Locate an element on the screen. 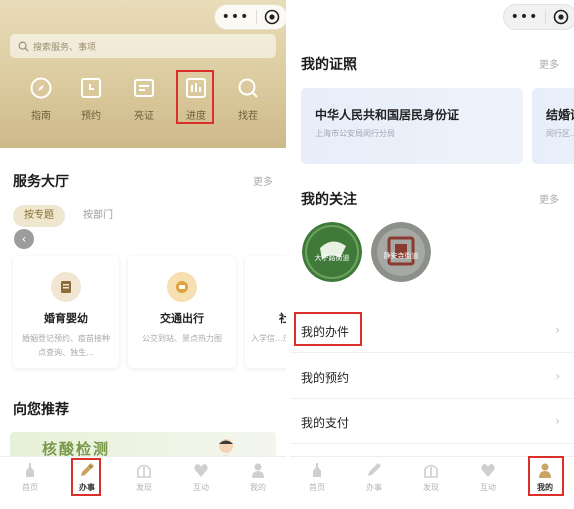 The height and width of the screenshot is (509, 574). segment-by-department: 按部门 is located at coordinates (98, 216).